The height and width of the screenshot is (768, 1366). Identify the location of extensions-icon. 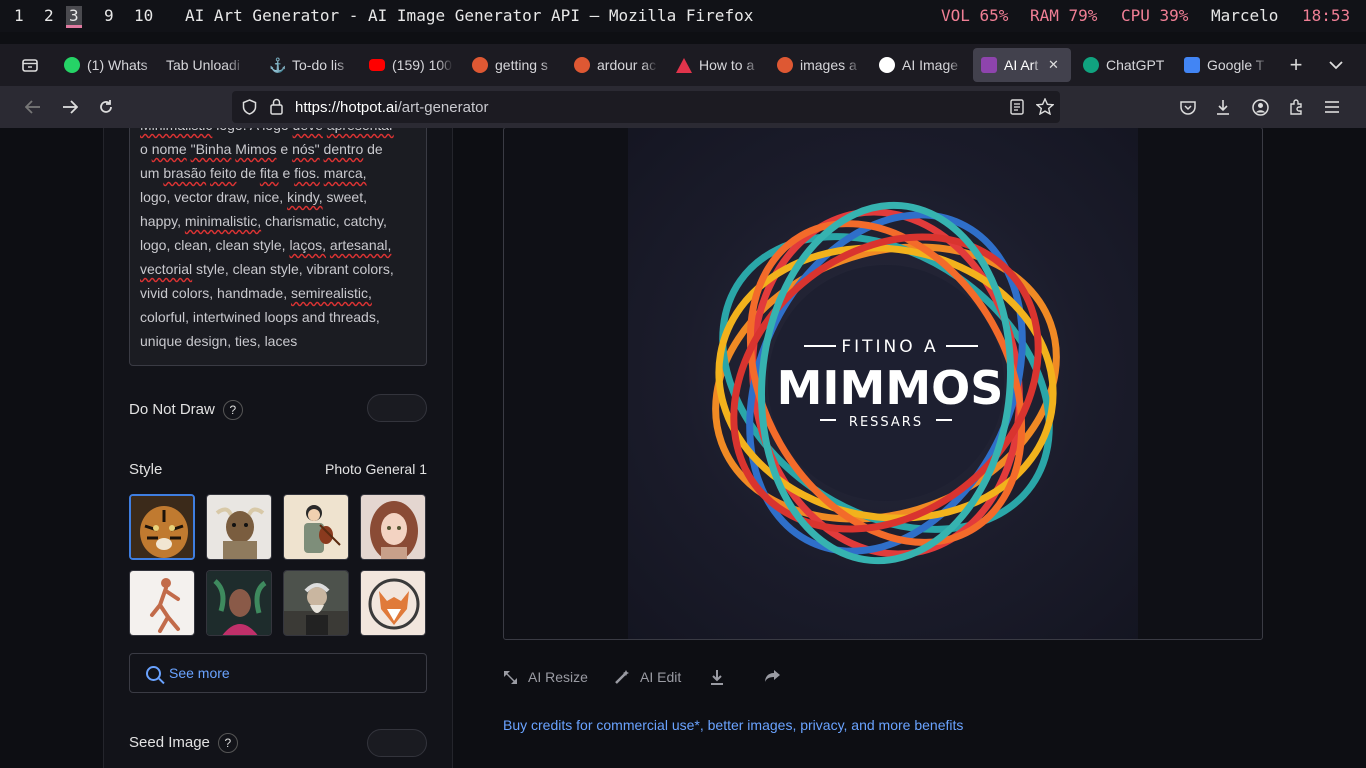
(1296, 107).